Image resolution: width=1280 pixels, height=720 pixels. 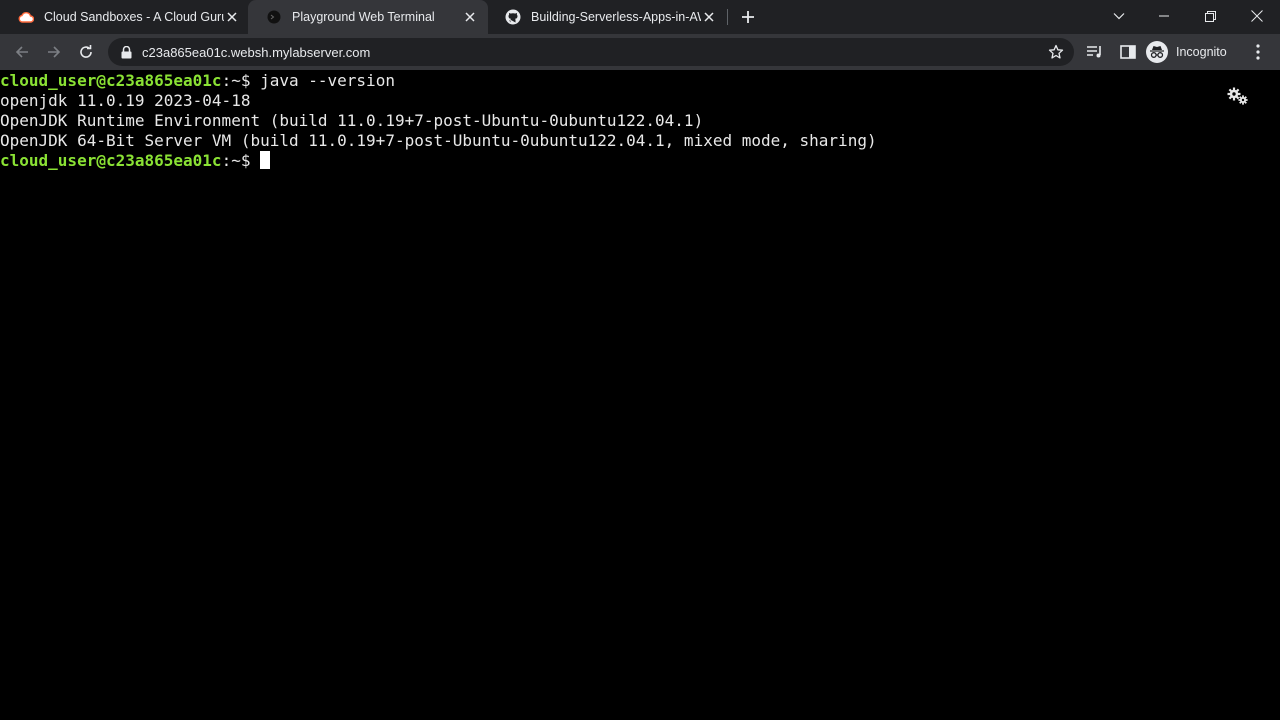 I want to click on url-text: c23a865ea01c.websh.mylabserver.com, so click(x=594, y=52).